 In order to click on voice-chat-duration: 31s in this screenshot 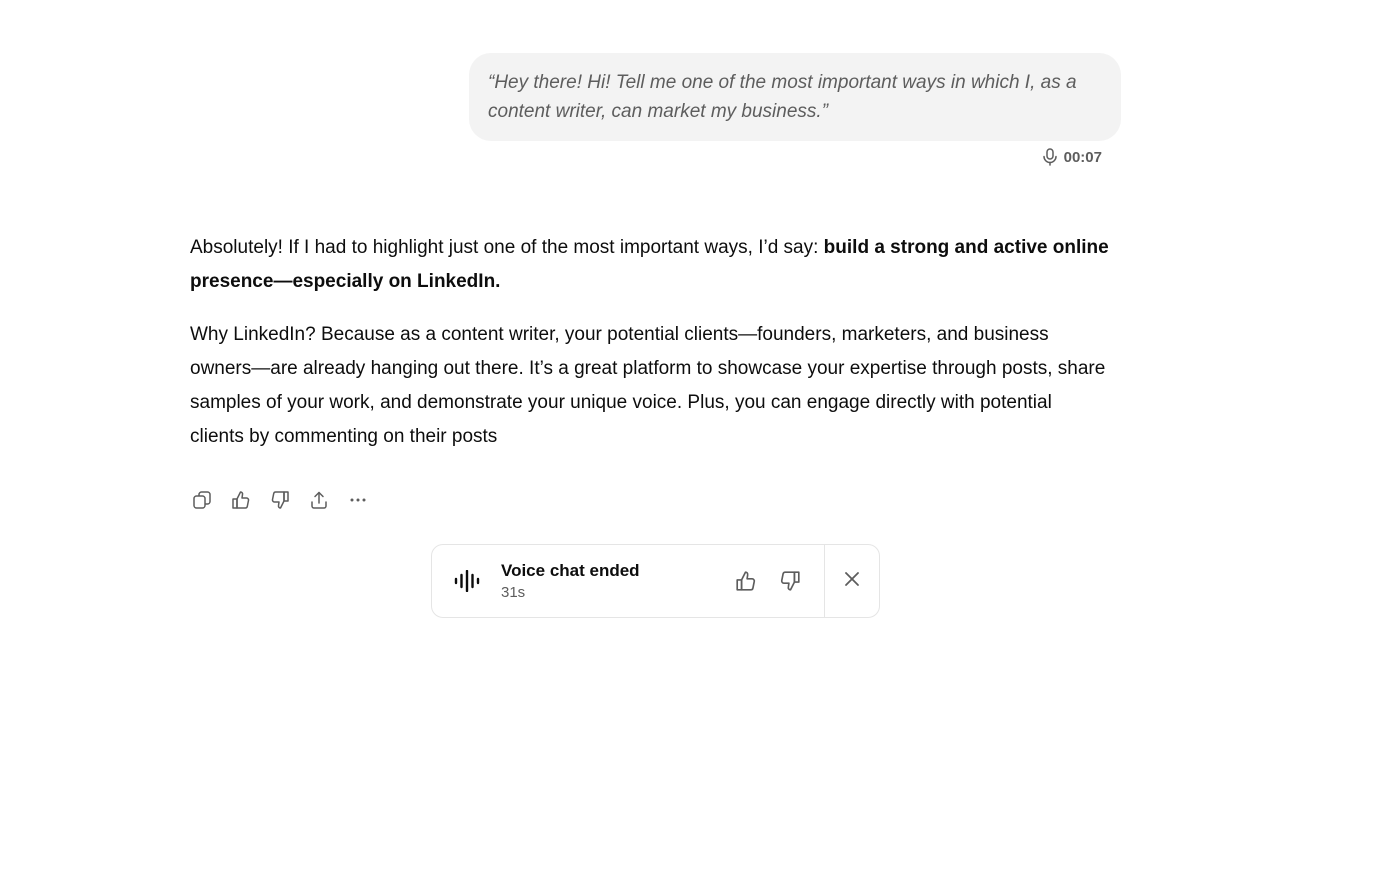, I will do `click(513, 592)`.